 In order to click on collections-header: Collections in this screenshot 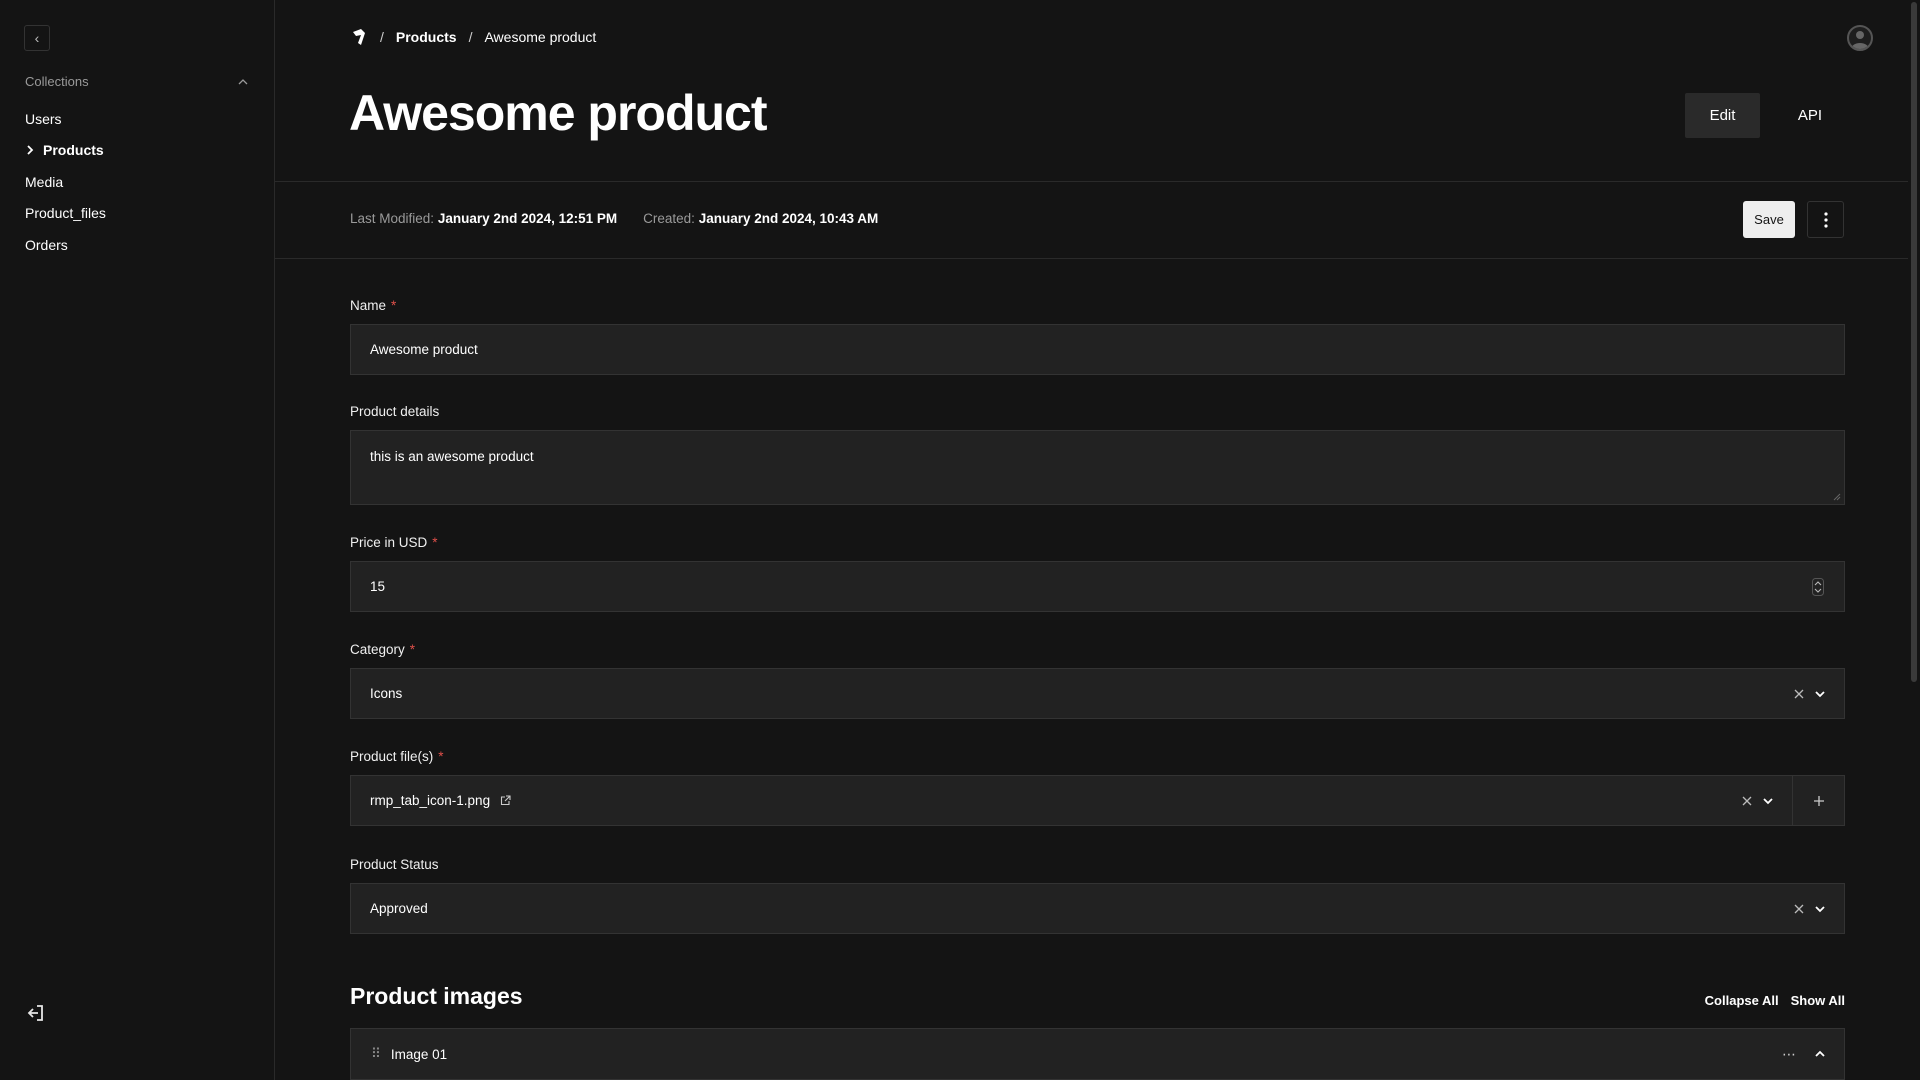, I will do `click(137, 81)`.